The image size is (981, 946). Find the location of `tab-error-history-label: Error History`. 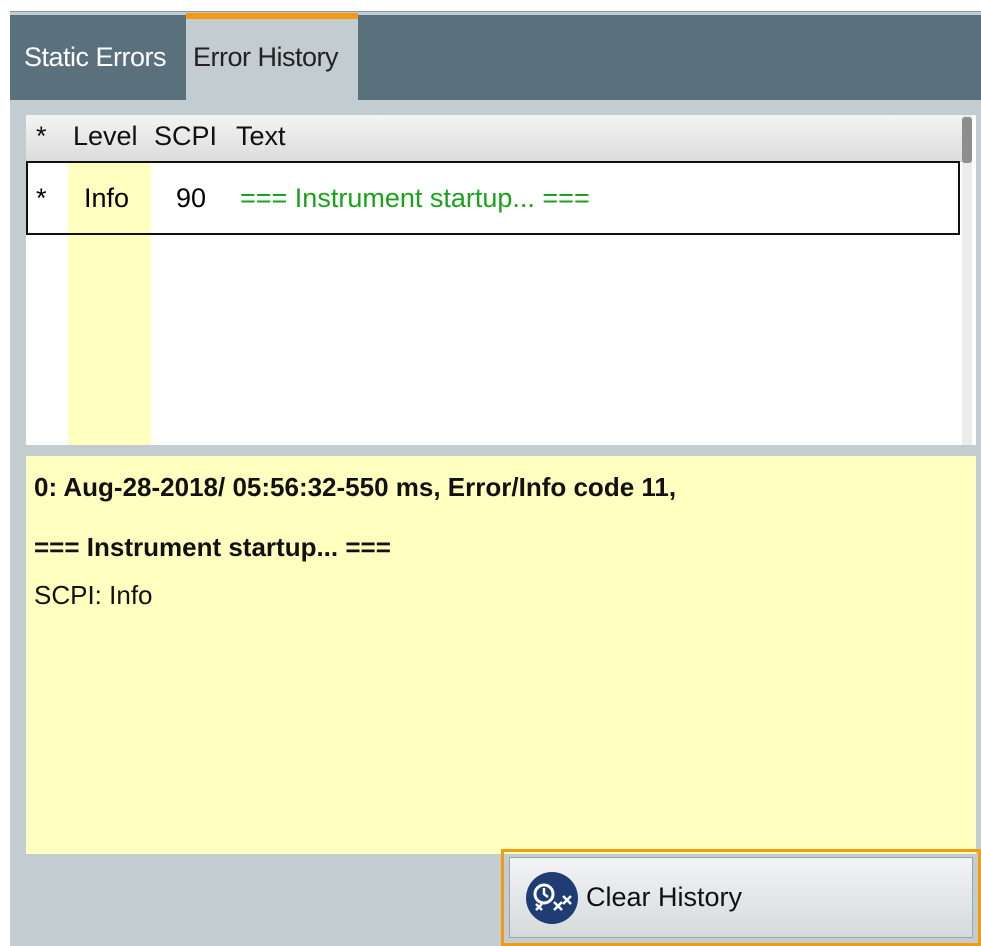

tab-error-history-label: Error History is located at coordinates (266, 57).